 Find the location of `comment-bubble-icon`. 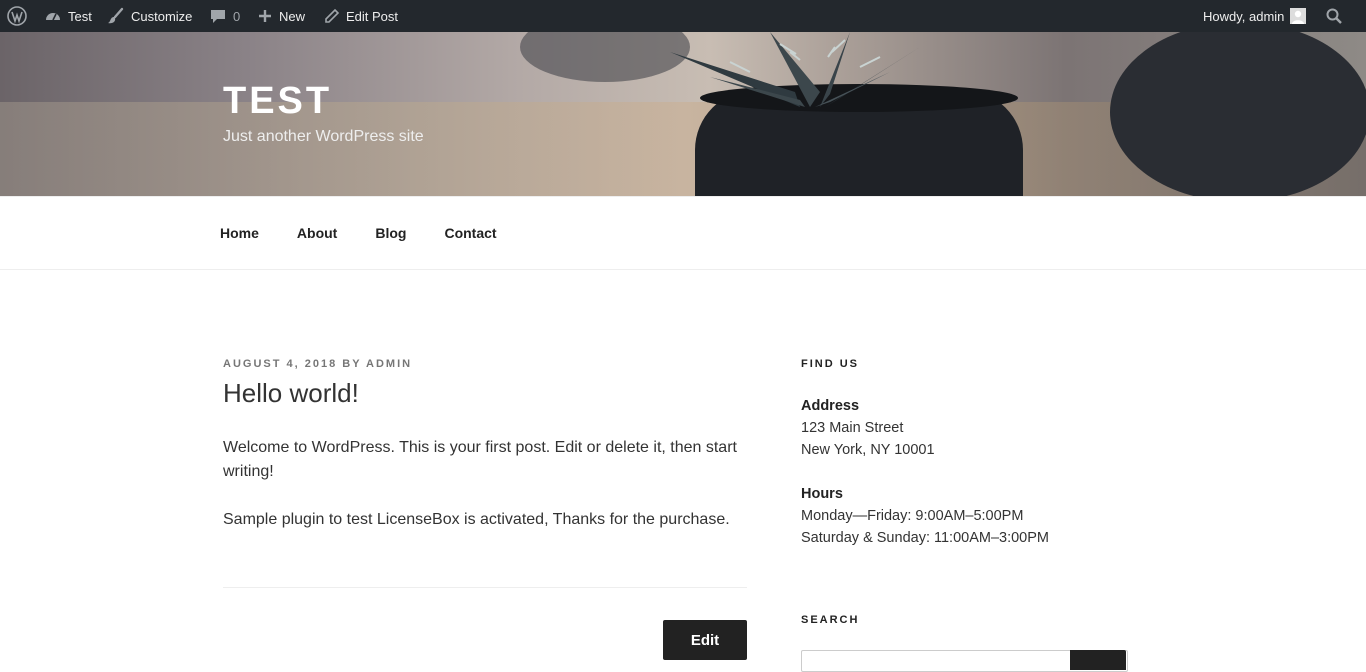

comment-bubble-icon is located at coordinates (218, 16).